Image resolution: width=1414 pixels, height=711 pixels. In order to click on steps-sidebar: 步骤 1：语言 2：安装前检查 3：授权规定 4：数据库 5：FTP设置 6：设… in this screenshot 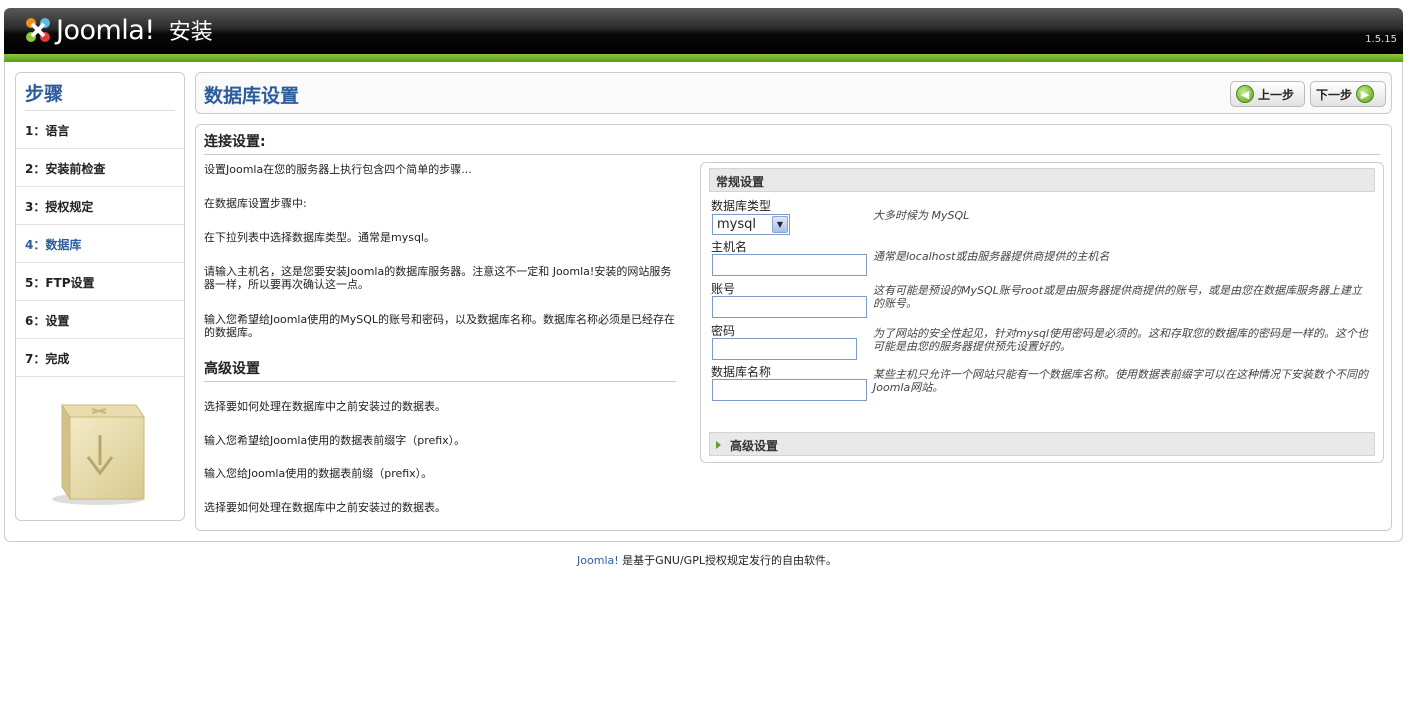, I will do `click(100, 296)`.